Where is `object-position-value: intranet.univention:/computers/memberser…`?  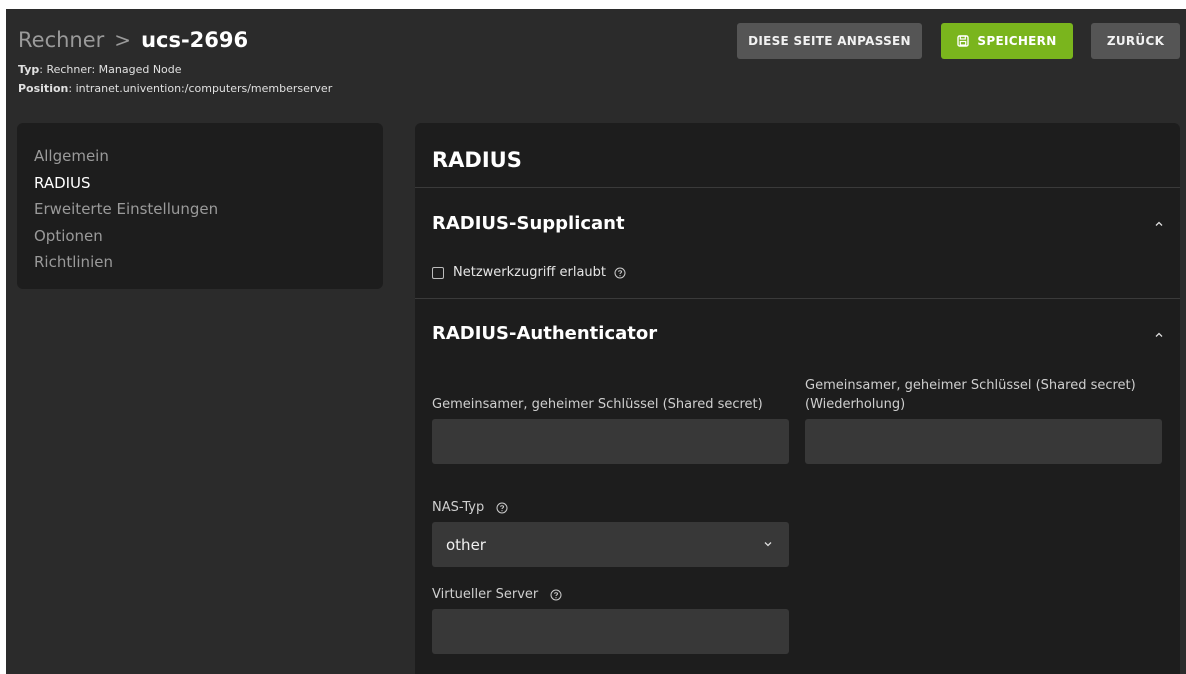 object-position-value: intranet.univention:/computers/memberser… is located at coordinates (204, 88).